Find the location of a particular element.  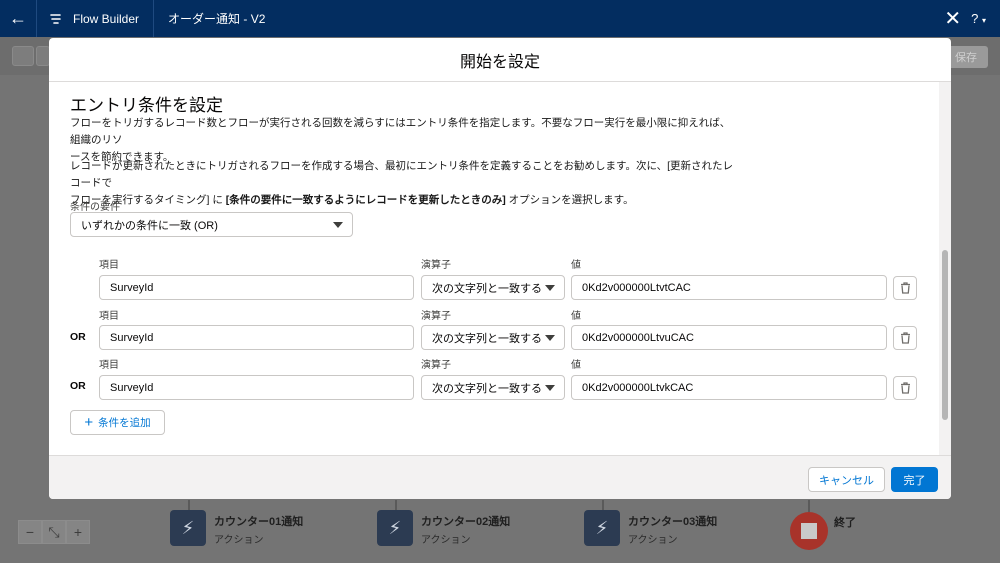

scrollbar is located at coordinates (945, 335).